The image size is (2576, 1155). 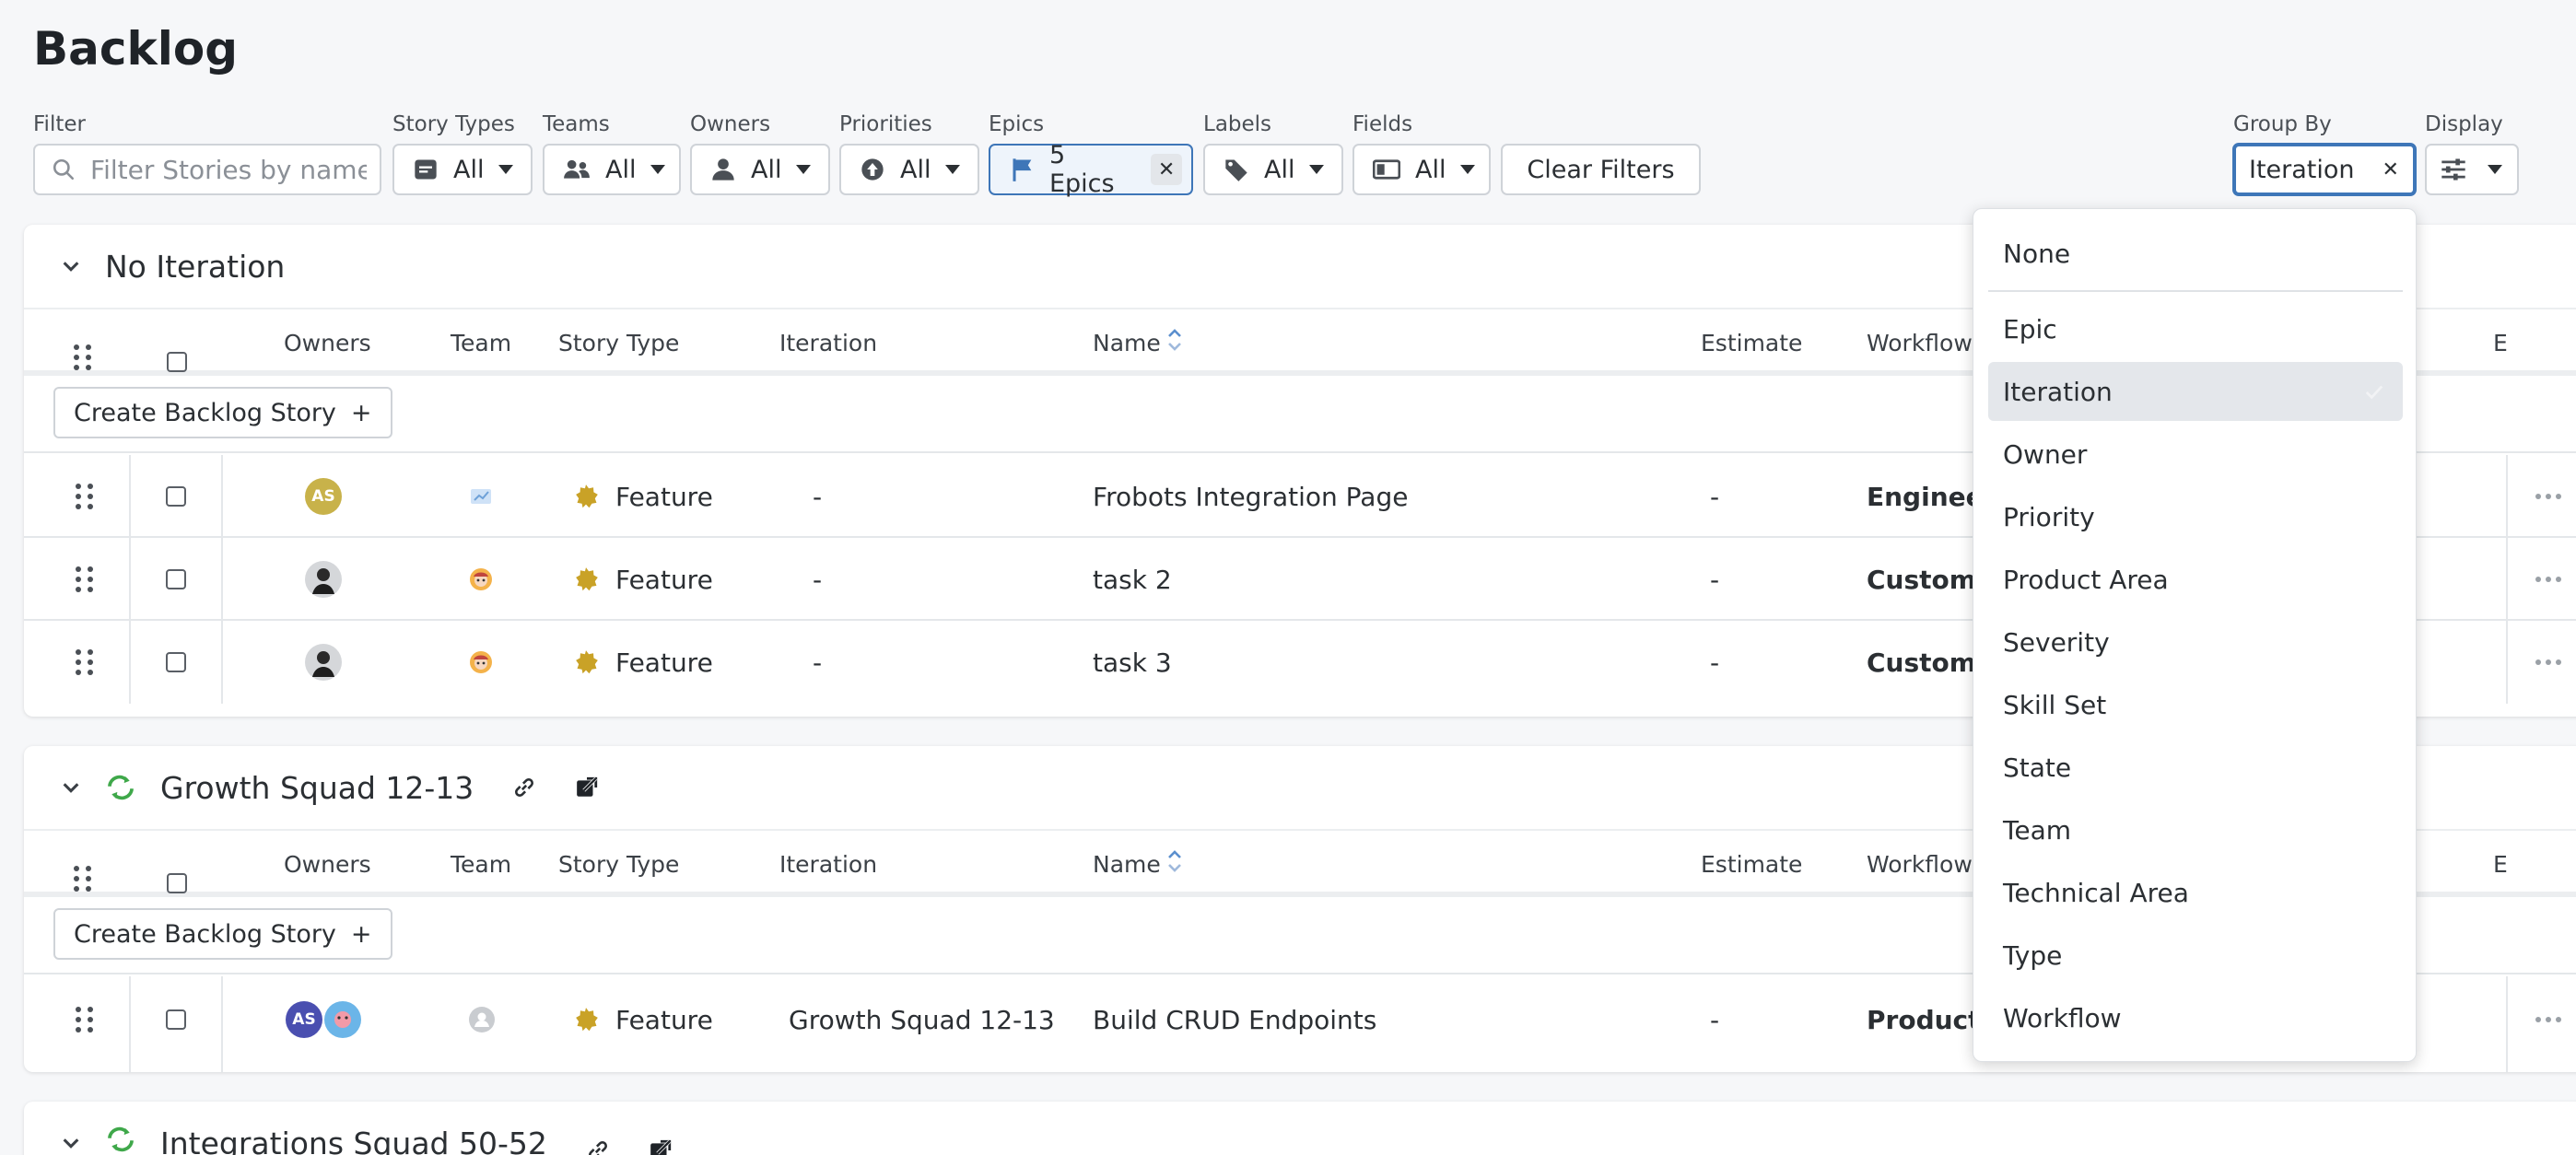 I want to click on owner-avatars: AS, so click(x=323, y=1019).